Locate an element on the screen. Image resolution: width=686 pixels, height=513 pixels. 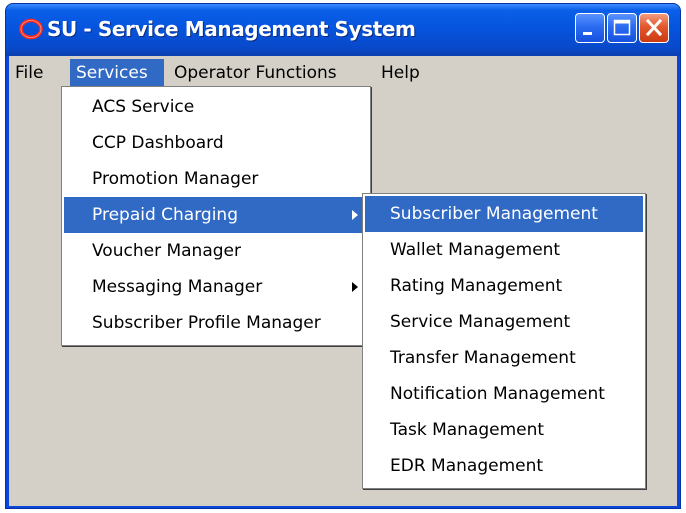
menu-item-label: EDR Management is located at coordinates (467, 466).